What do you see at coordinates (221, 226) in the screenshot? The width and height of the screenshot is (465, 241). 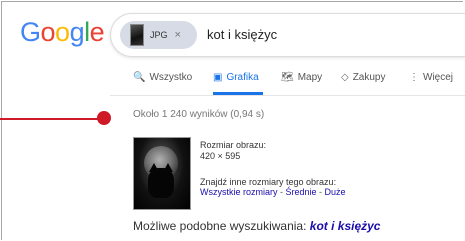 I see `suggestion-prefix: Możliwe podobne wyszukiwania:` at bounding box center [221, 226].